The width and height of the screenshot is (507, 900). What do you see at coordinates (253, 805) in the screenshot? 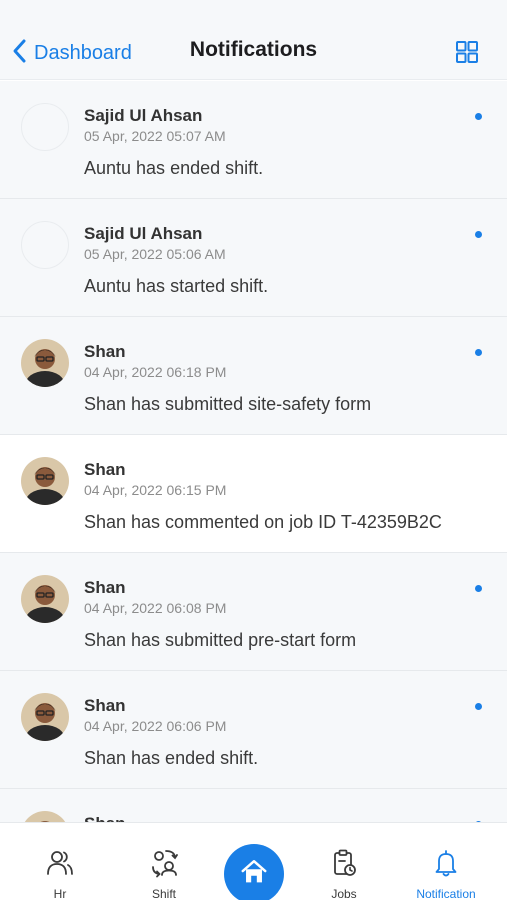
I see `notification-item: Shan` at bounding box center [253, 805].